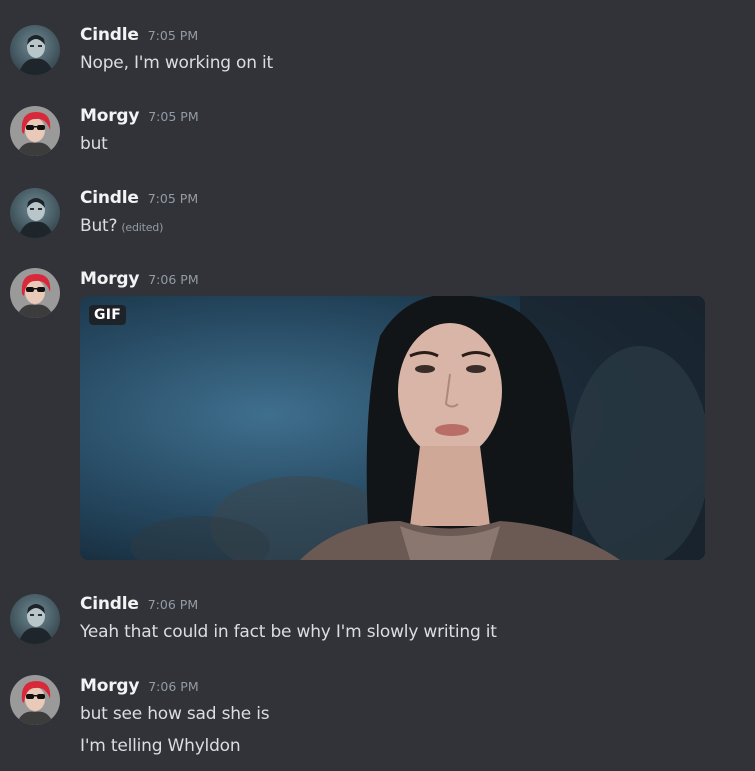  I want to click on message-text: but see how sad she is, so click(175, 714).